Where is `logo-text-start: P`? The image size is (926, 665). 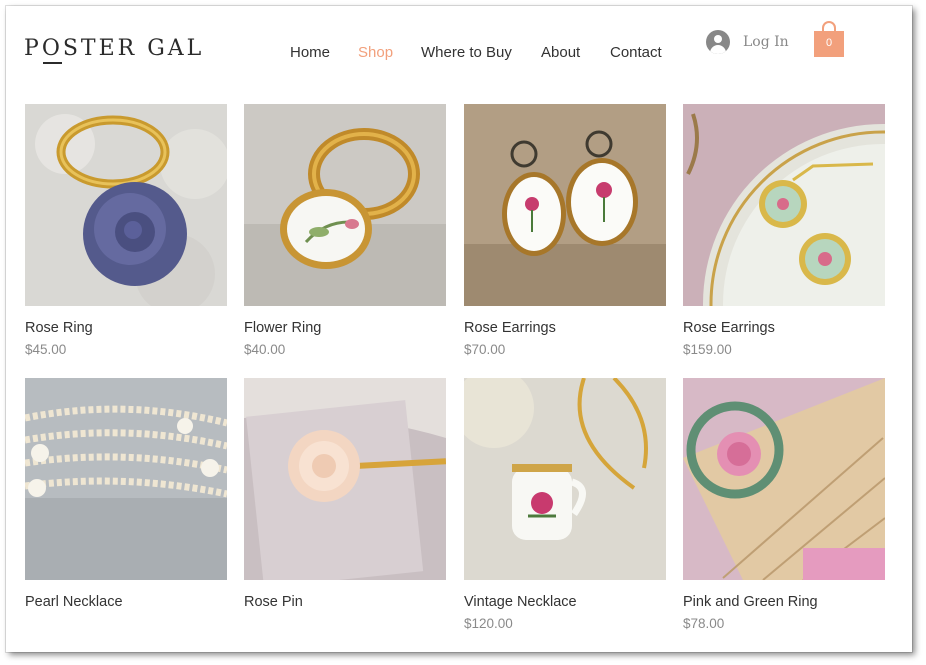
logo-text-start: P is located at coordinates (33, 48).